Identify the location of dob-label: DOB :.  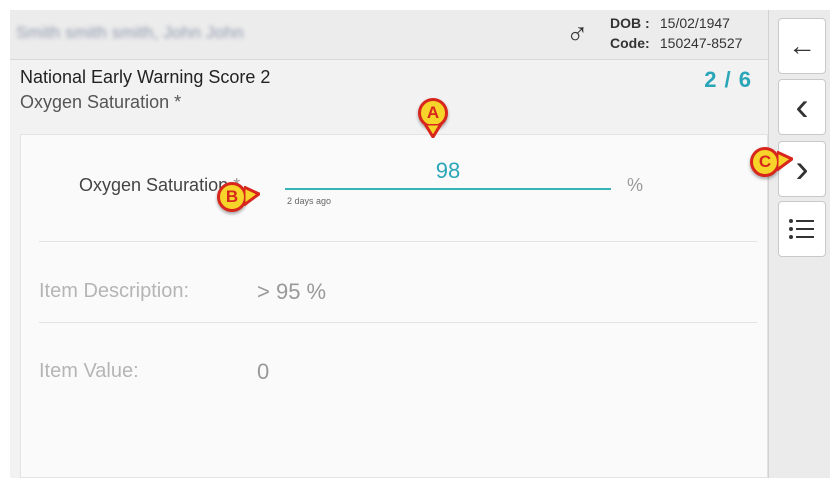
(630, 23).